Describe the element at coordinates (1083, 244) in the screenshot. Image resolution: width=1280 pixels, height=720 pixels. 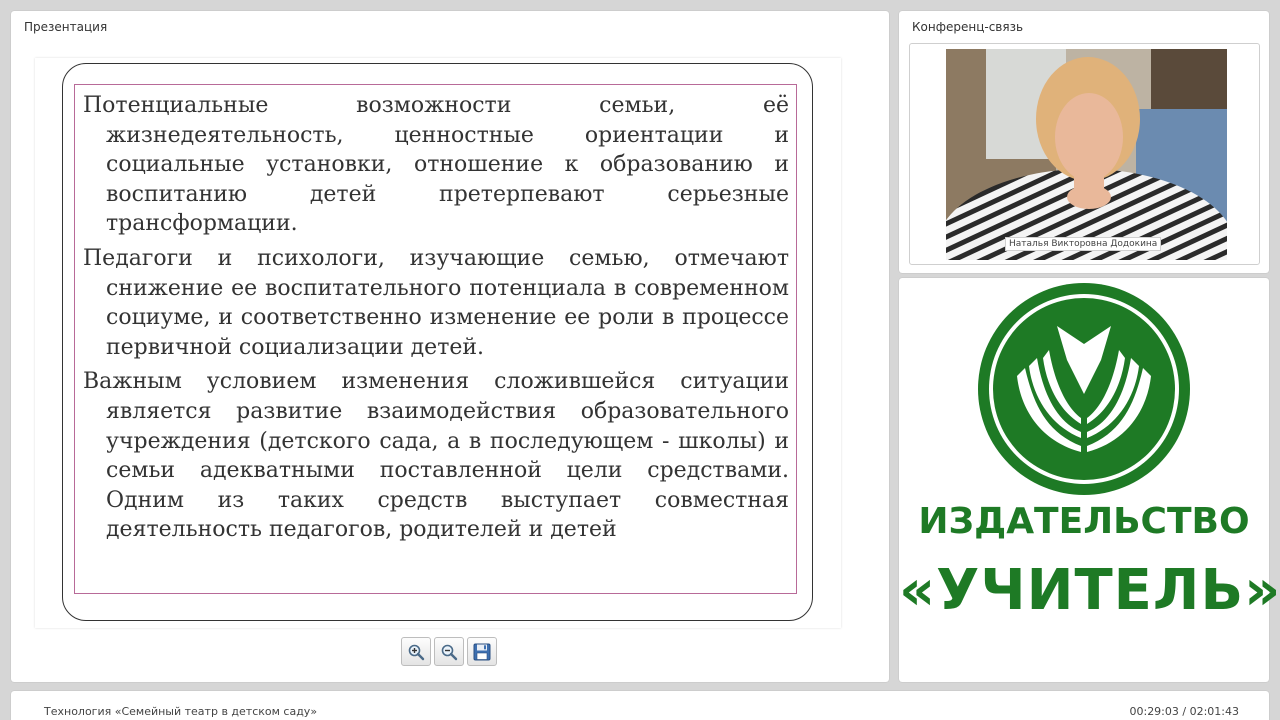
I see `speaker-name-label: Наталья Викторовна Додокина` at that location.